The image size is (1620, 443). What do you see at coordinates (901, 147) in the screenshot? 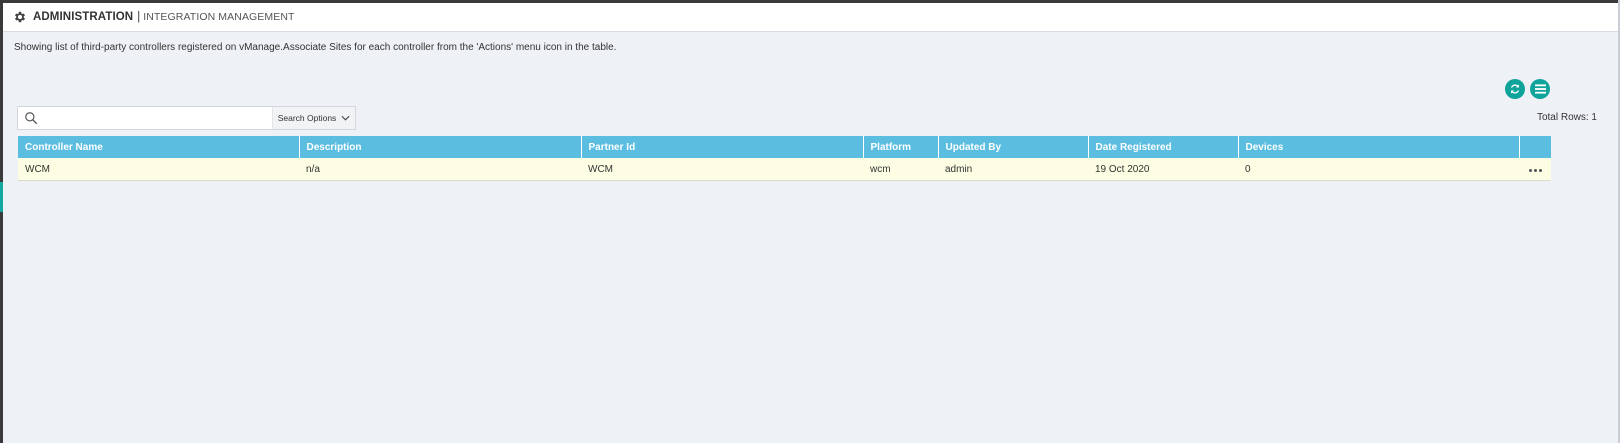
I see `column-header-platform: Platform` at bounding box center [901, 147].